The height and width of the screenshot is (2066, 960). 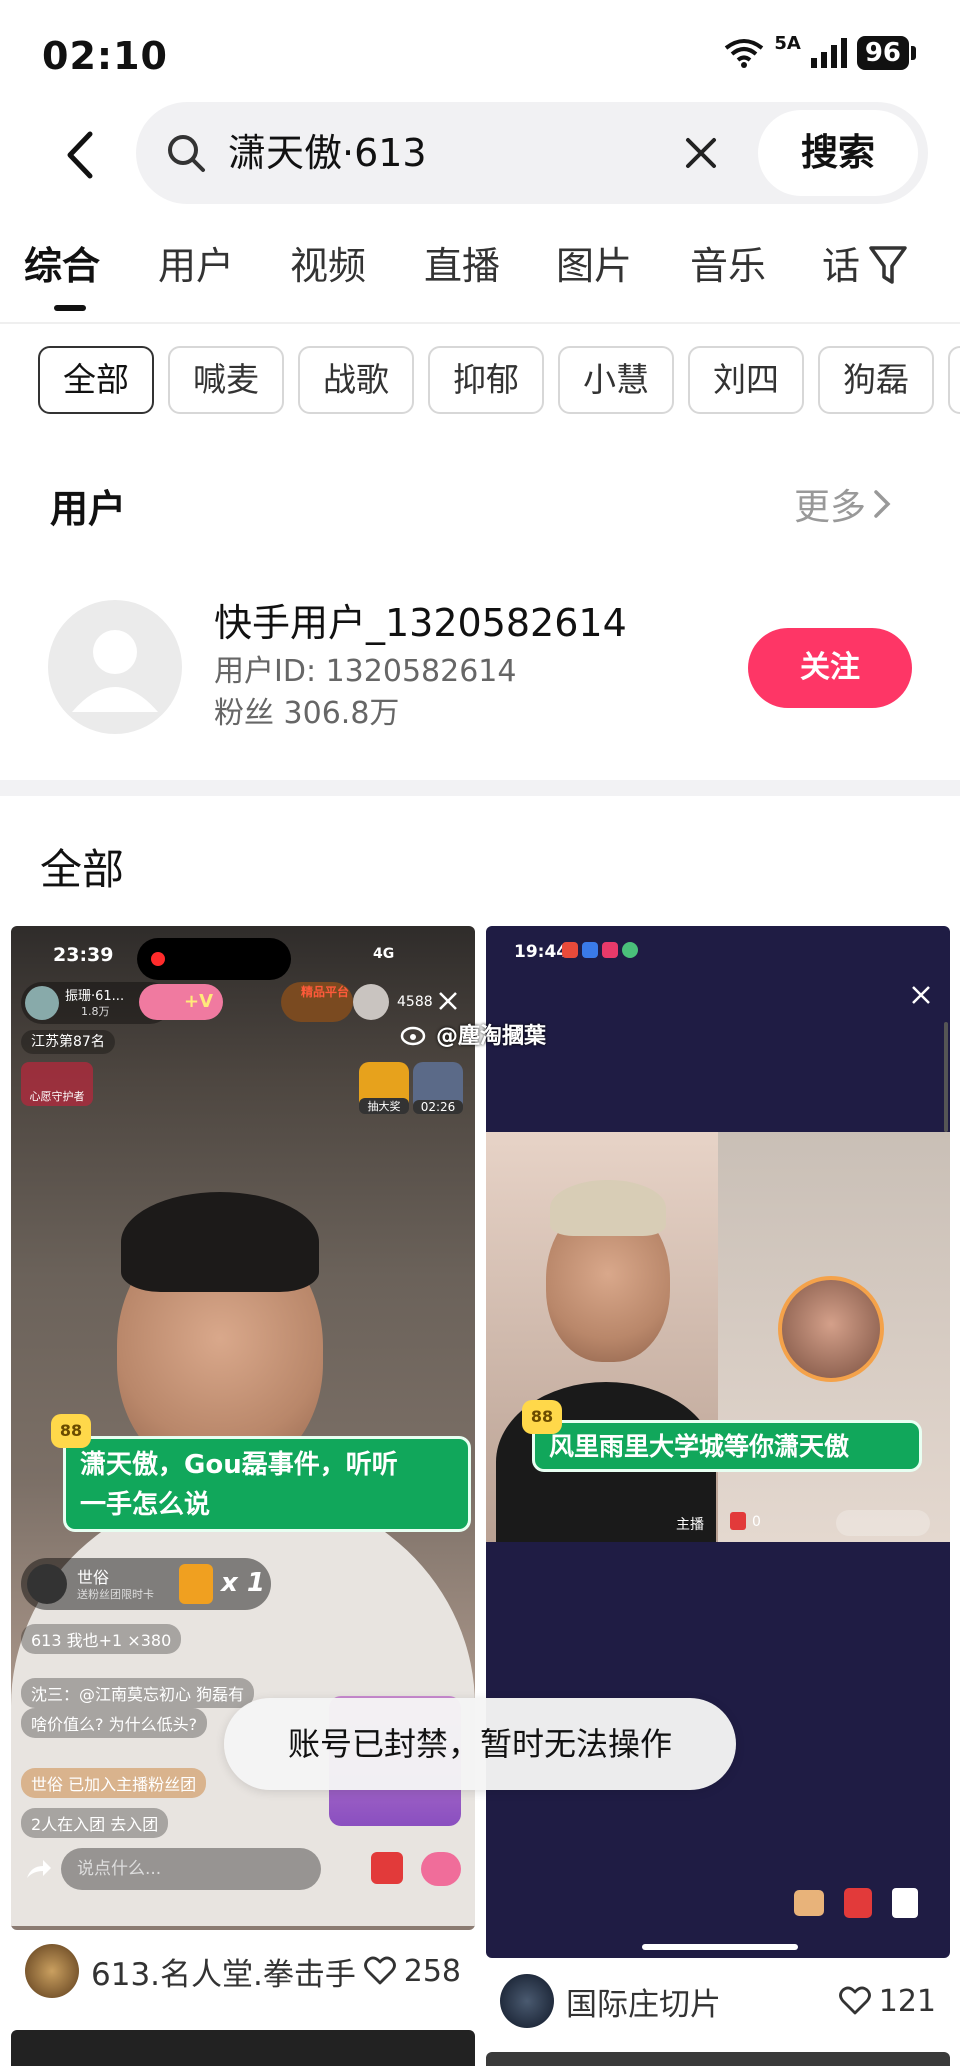 I want to click on share-icon, so click(x=38, y=1869).